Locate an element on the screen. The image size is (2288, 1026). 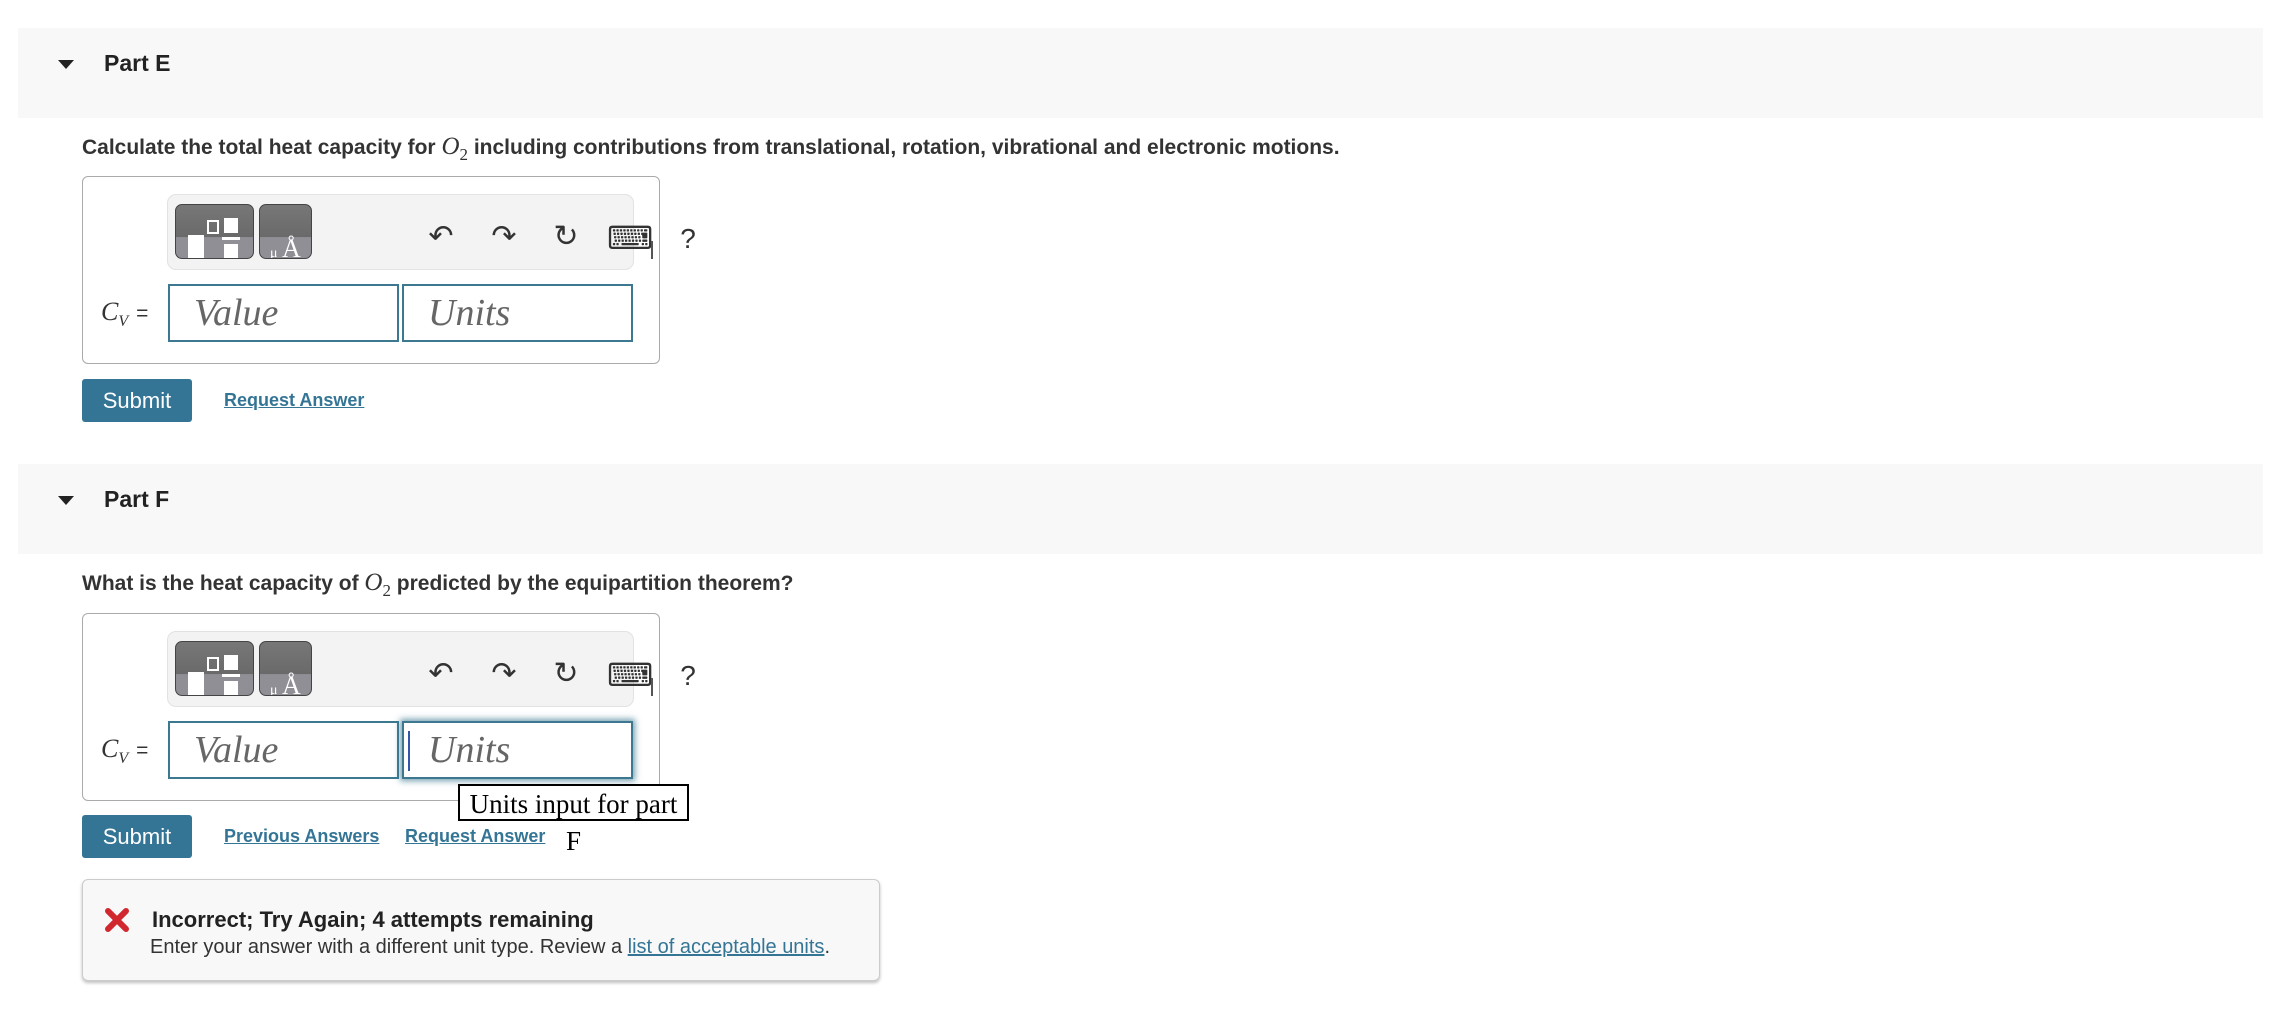
question-text-before: Calculate the total heat capacity for is located at coordinates (262, 147).